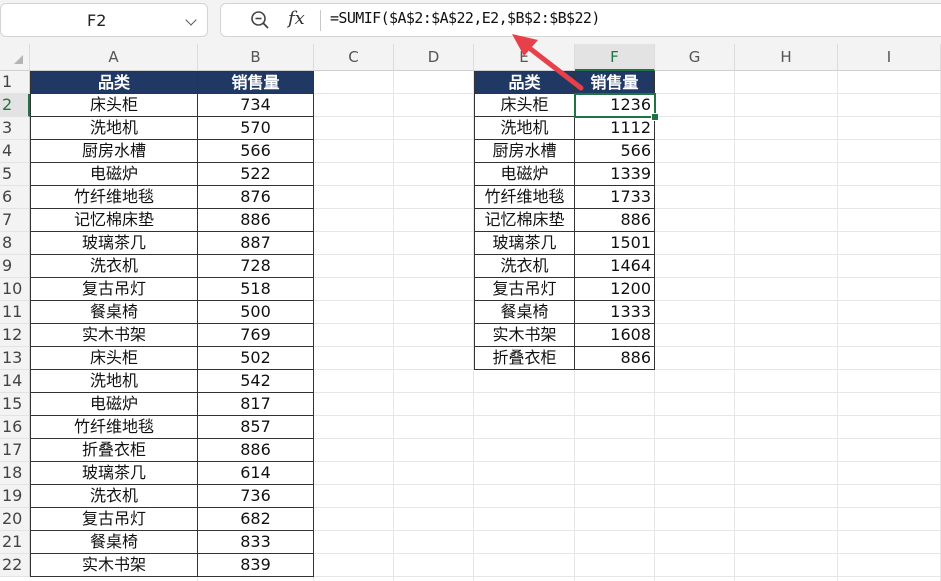 Image resolution: width=941 pixels, height=581 pixels. Describe the element at coordinates (524, 312) in the screenshot. I see `right-cell-category: 餐桌椅` at that location.